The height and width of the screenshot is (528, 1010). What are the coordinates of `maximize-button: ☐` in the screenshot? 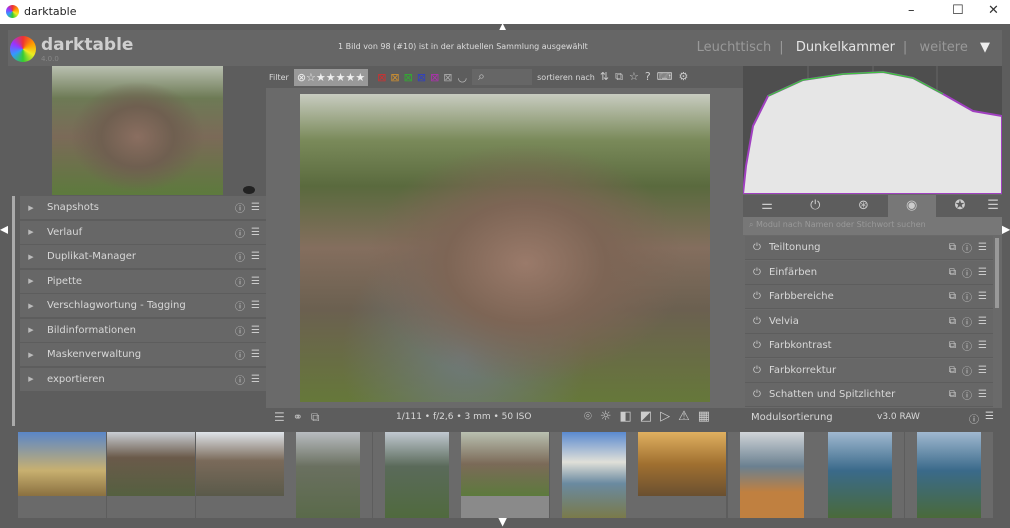 It's located at (958, 10).